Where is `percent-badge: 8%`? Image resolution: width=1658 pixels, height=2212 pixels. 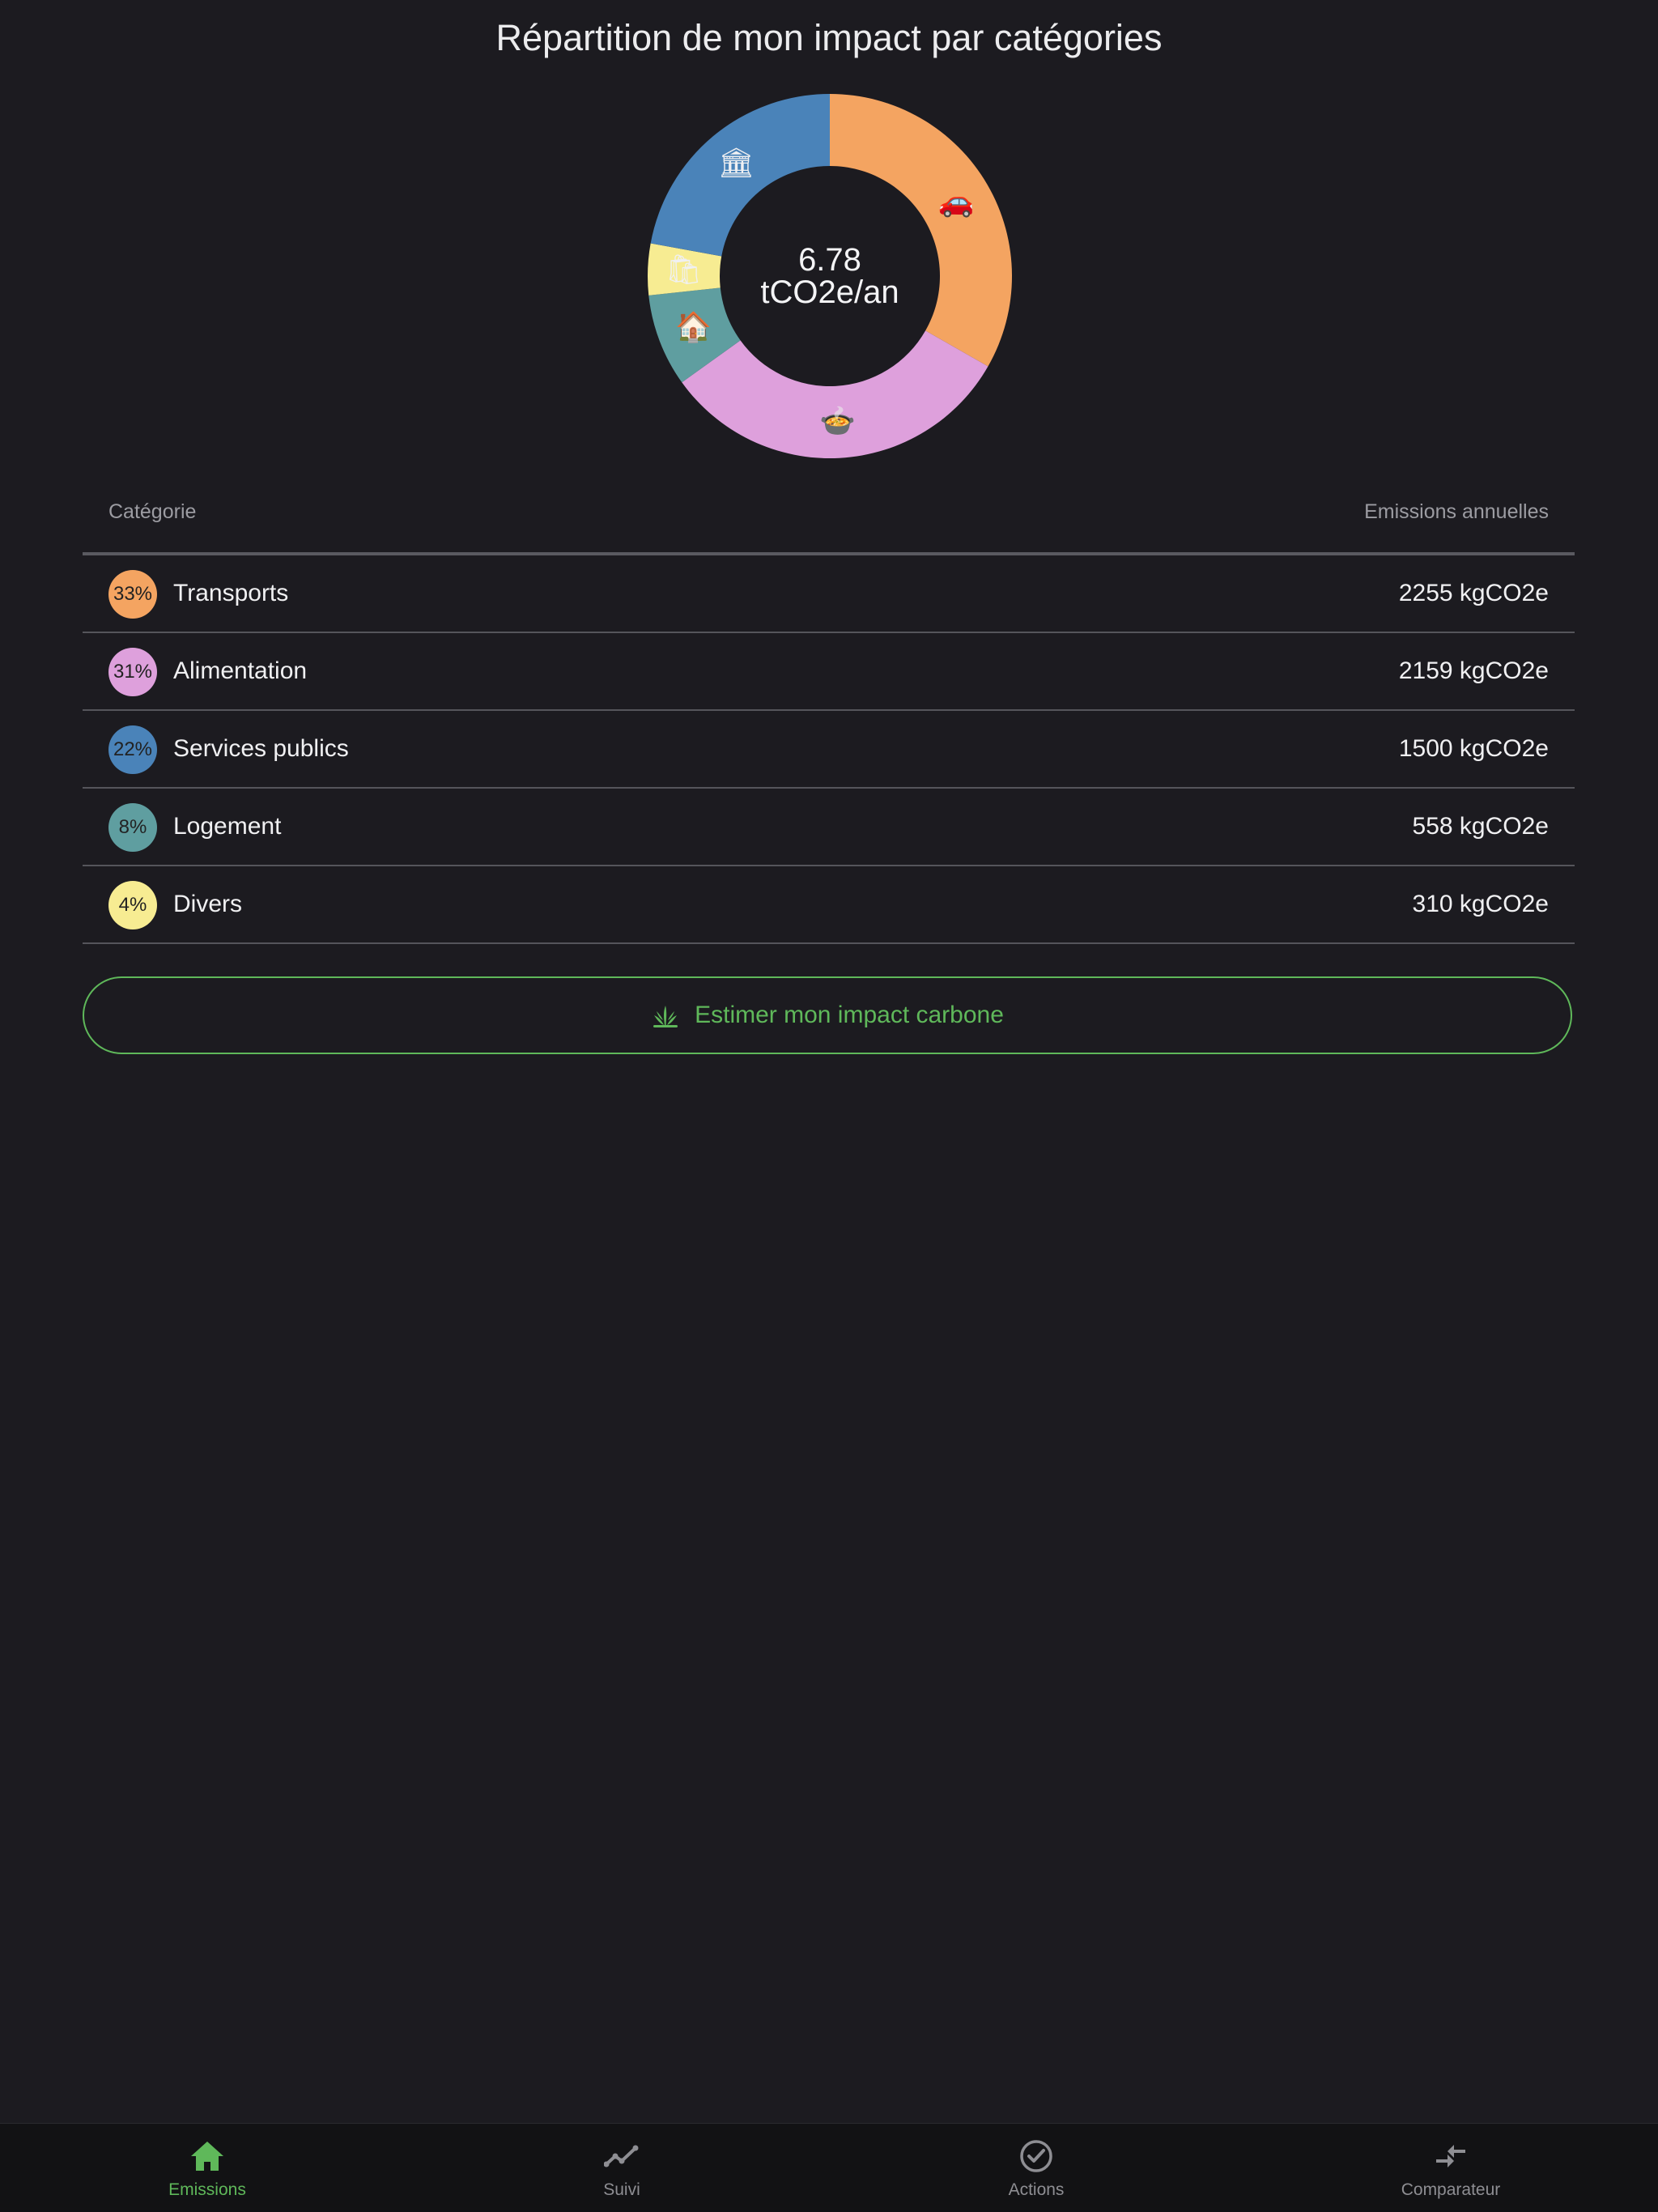 percent-badge: 8% is located at coordinates (132, 828).